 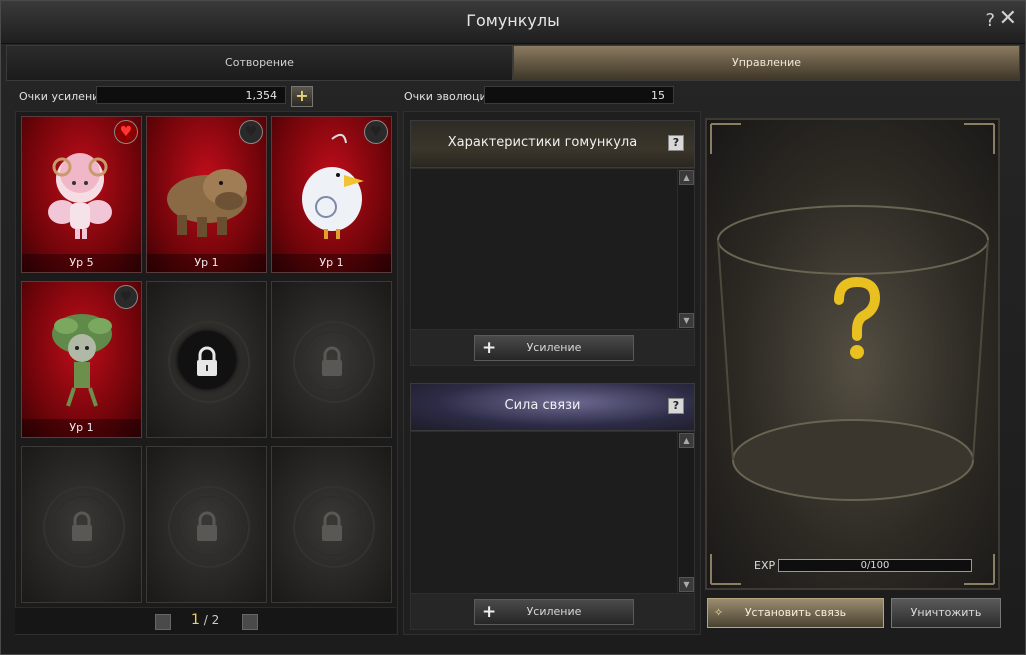 What do you see at coordinates (250, 622) in the screenshot?
I see `next-page-icon` at bounding box center [250, 622].